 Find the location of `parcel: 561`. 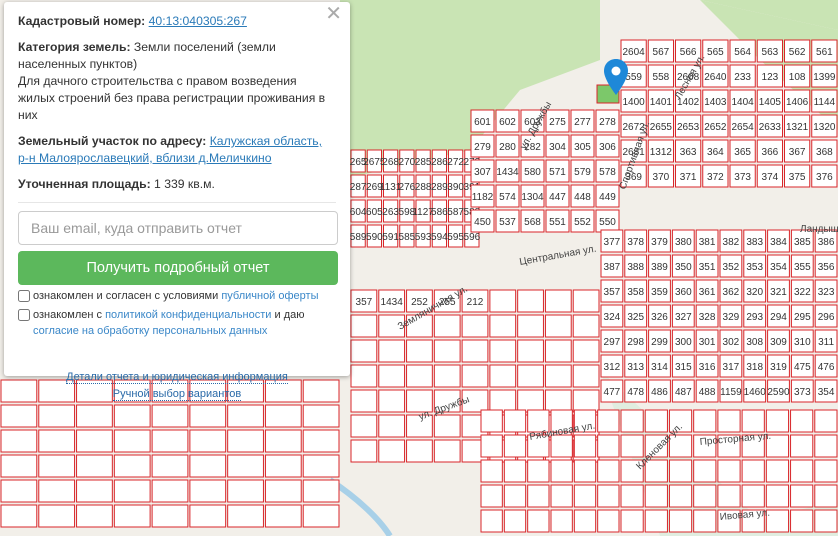

parcel: 561 is located at coordinates (824, 51).